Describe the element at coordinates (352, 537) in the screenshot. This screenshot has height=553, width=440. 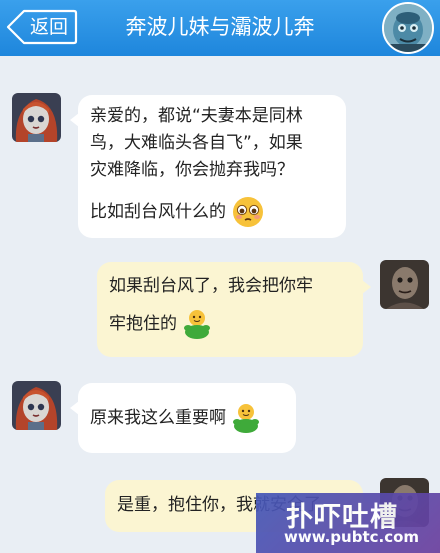
I see `watermark-url: www.pubtc.com` at that location.